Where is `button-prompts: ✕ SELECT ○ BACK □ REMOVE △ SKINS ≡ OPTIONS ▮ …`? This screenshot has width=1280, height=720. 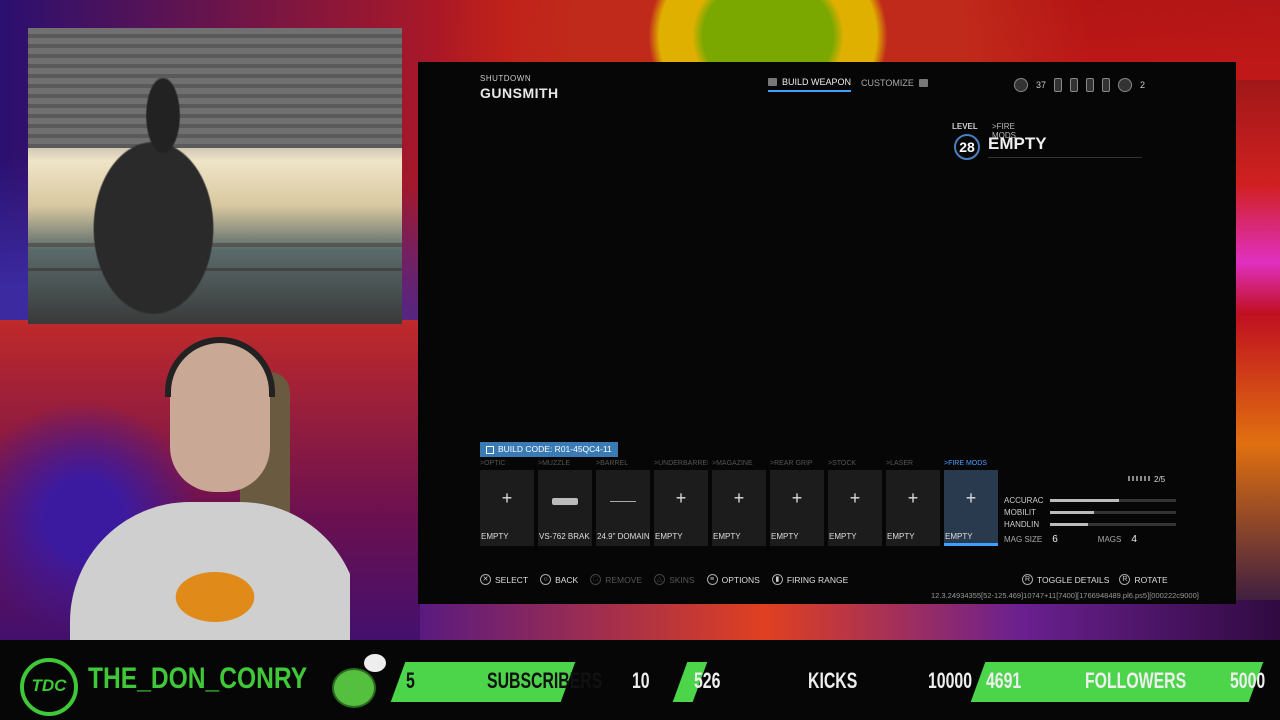
button-prompts: ✕ SELECT ○ BACK □ REMOVE △ SKINS ≡ OPTIONS ▮ … is located at coordinates (664, 579).